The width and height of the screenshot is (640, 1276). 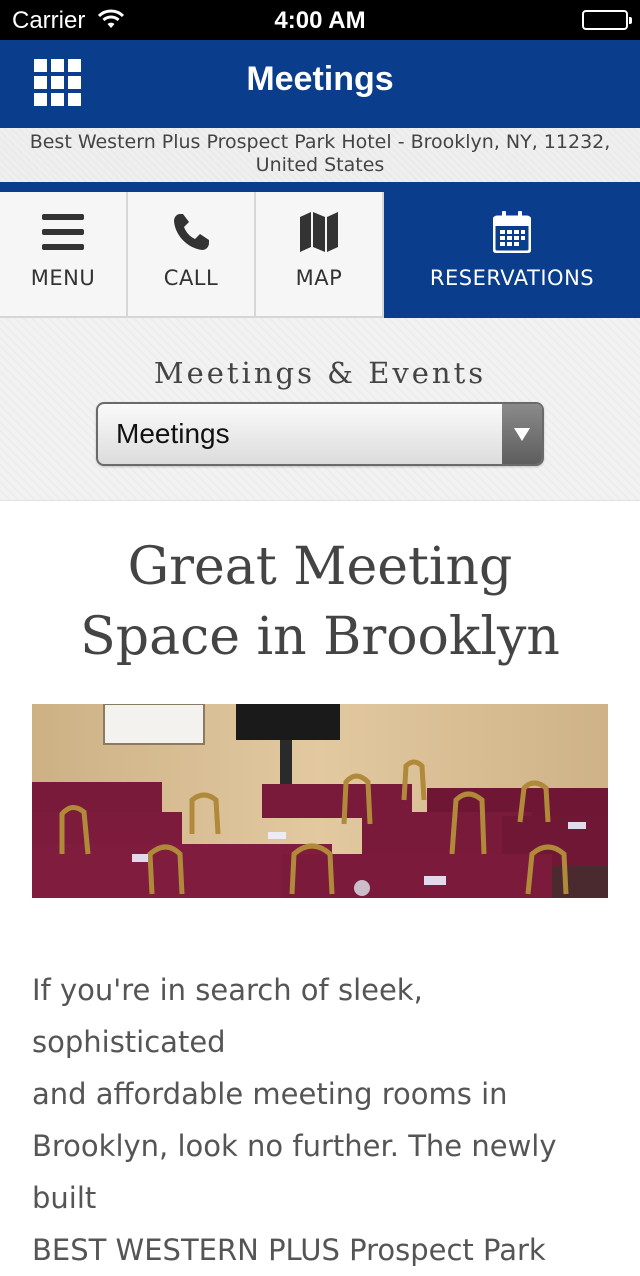 I want to click on map-button: MAP, so click(x=320, y=255).